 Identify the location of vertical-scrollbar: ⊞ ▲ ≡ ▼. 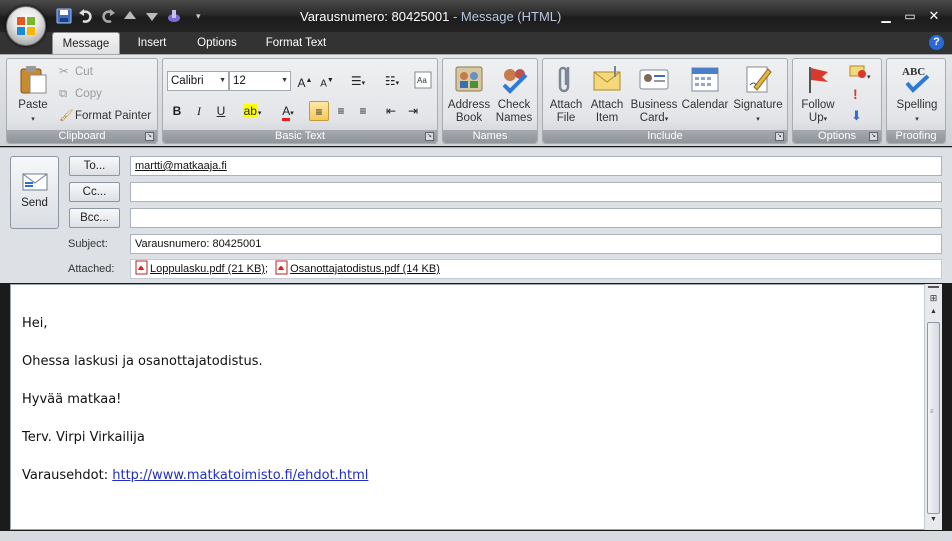
(933, 407).